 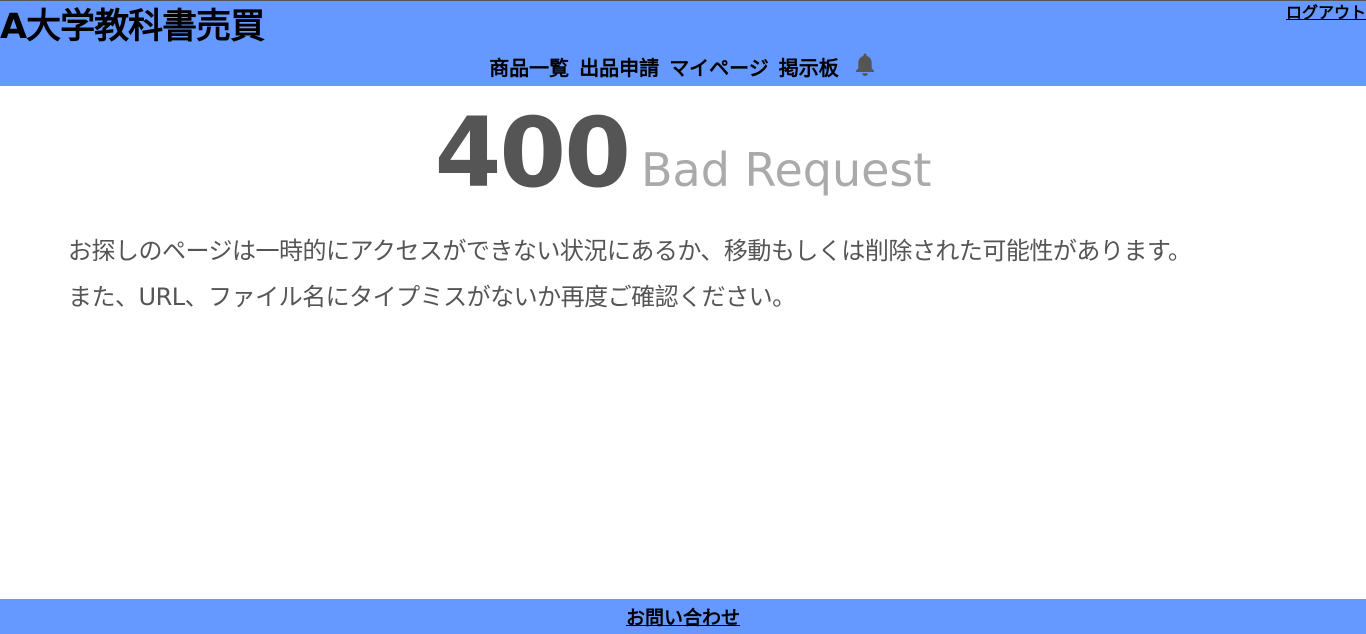 I want to click on error-text: Bad Request, so click(x=786, y=170).